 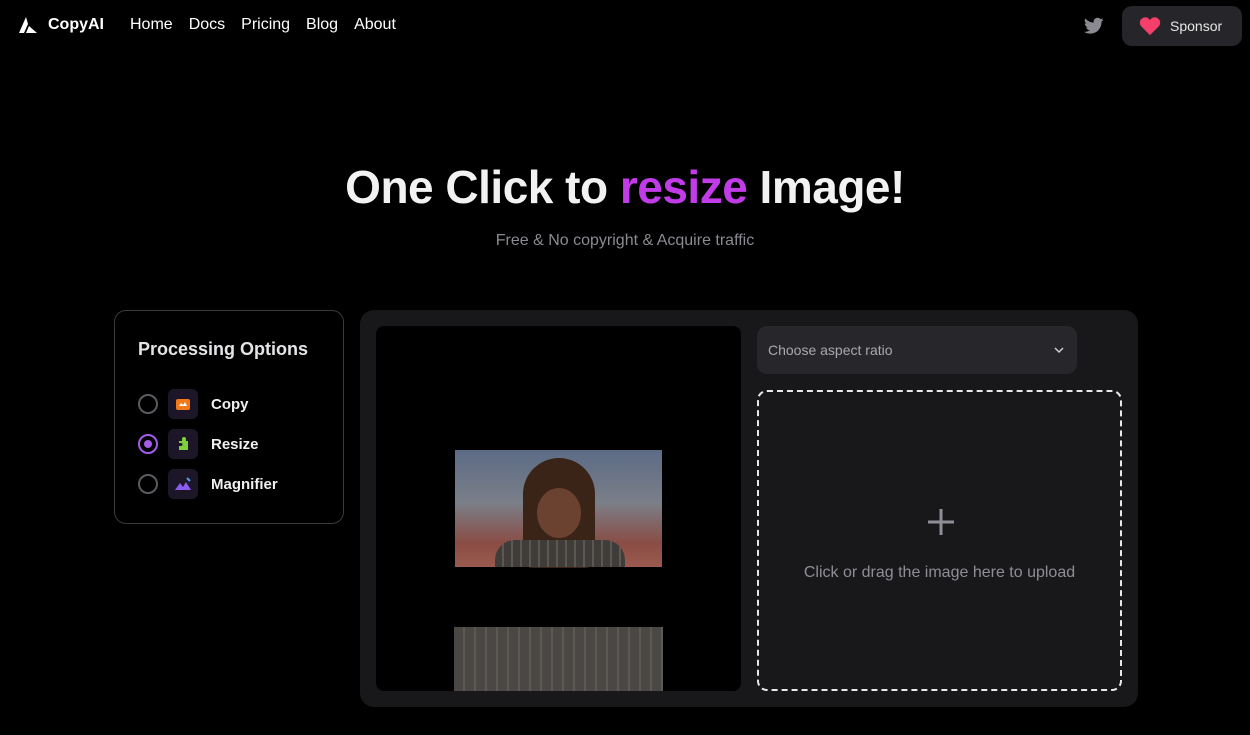 What do you see at coordinates (244, 484) in the screenshot?
I see `option-magnifier-label: Magnifier` at bounding box center [244, 484].